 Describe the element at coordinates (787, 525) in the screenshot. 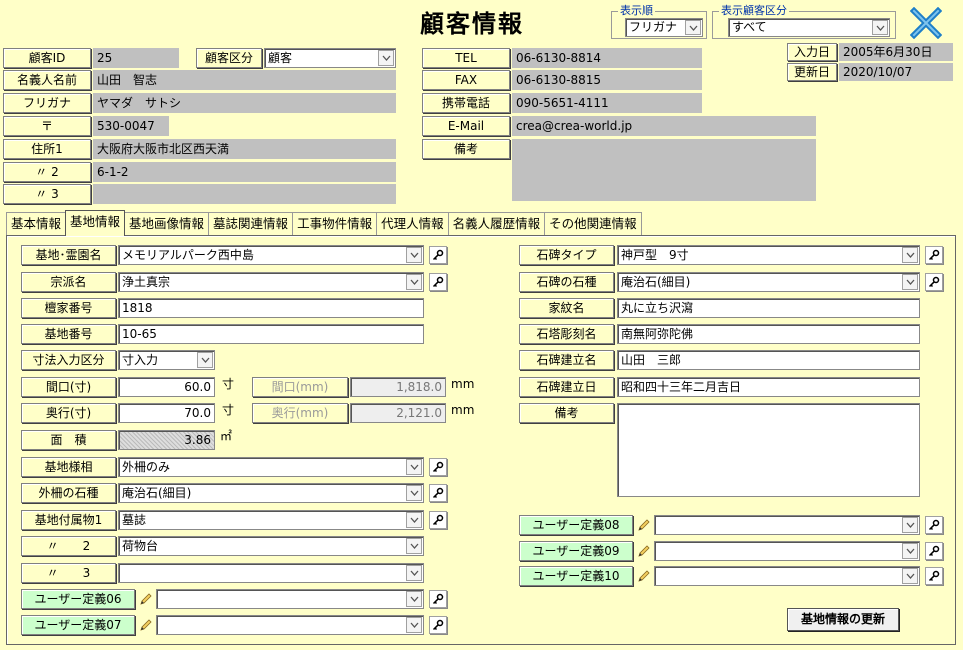

I see `user08-select` at that location.